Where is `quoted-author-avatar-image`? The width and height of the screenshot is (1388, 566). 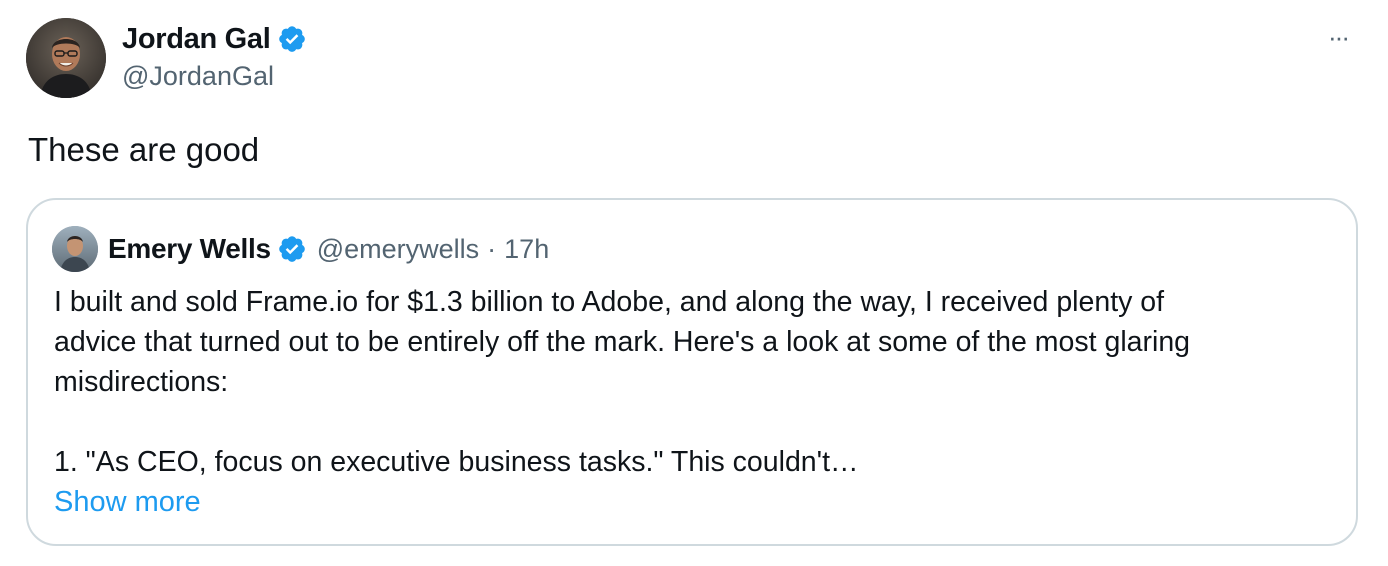 quoted-author-avatar-image is located at coordinates (75, 249).